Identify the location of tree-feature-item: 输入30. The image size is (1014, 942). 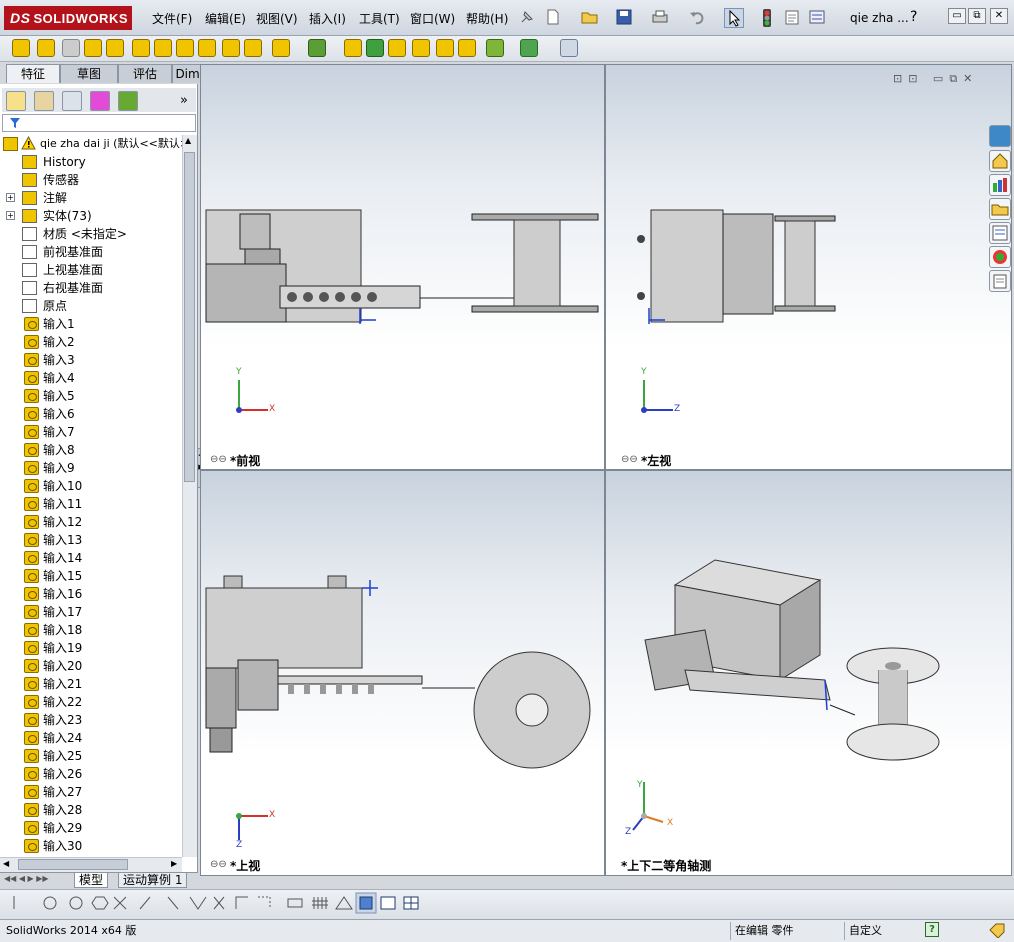
(91, 846).